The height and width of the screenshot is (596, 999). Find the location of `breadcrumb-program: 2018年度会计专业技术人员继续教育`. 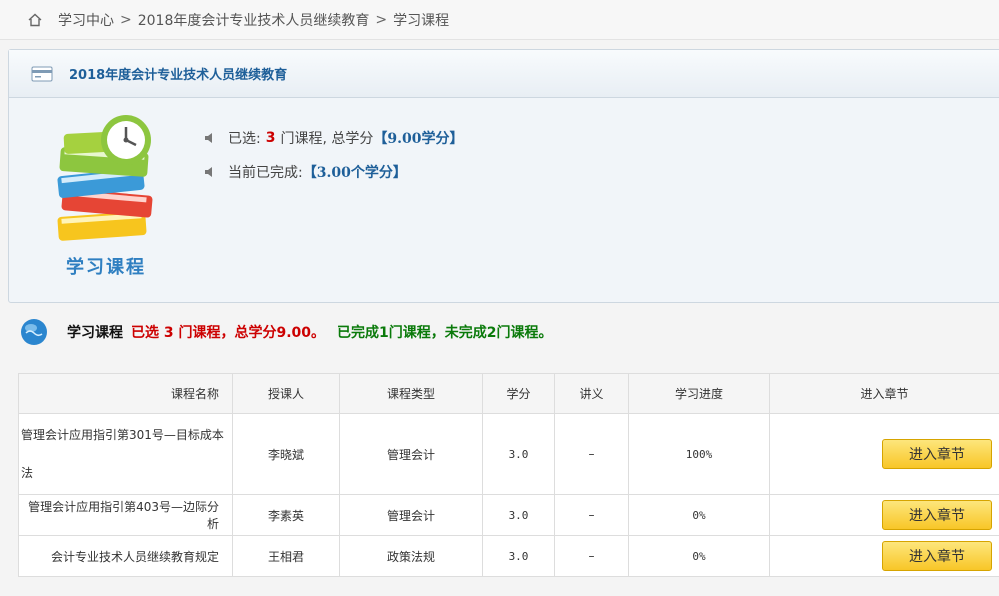

breadcrumb-program: 2018年度会计专业技术人员继续教育 is located at coordinates (254, 20).